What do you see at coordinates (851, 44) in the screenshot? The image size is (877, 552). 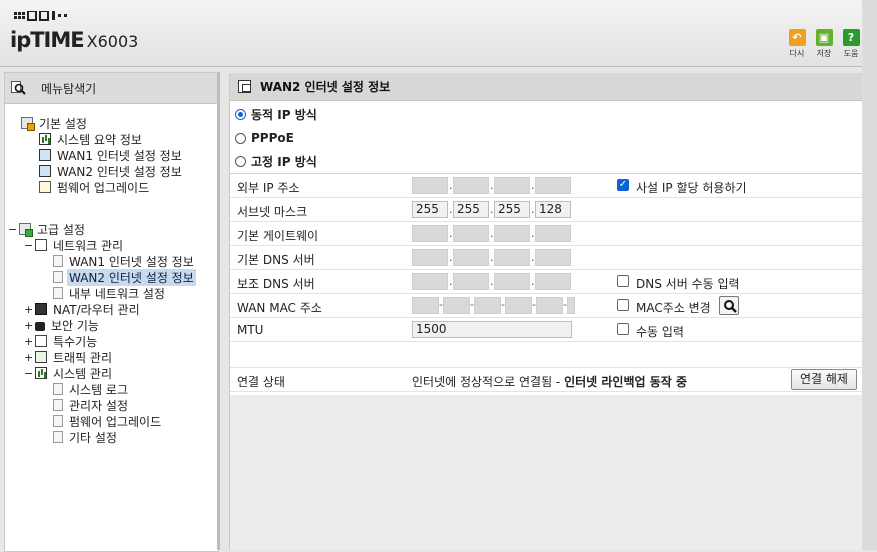 I see `help-button: ? 도움` at bounding box center [851, 44].